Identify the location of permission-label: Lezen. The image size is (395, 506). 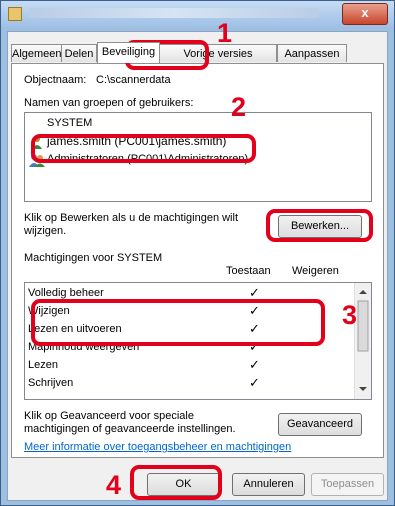
(43, 365).